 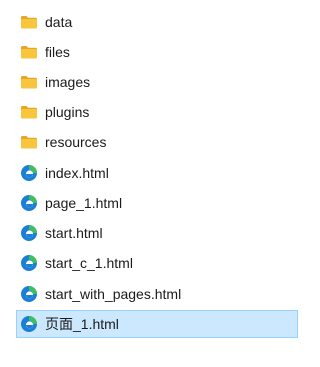 I want to click on list-item-files: files, so click(x=157, y=52).